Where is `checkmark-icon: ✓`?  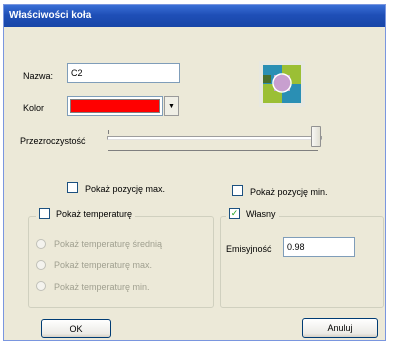 checkmark-icon: ✓ is located at coordinates (234, 213).